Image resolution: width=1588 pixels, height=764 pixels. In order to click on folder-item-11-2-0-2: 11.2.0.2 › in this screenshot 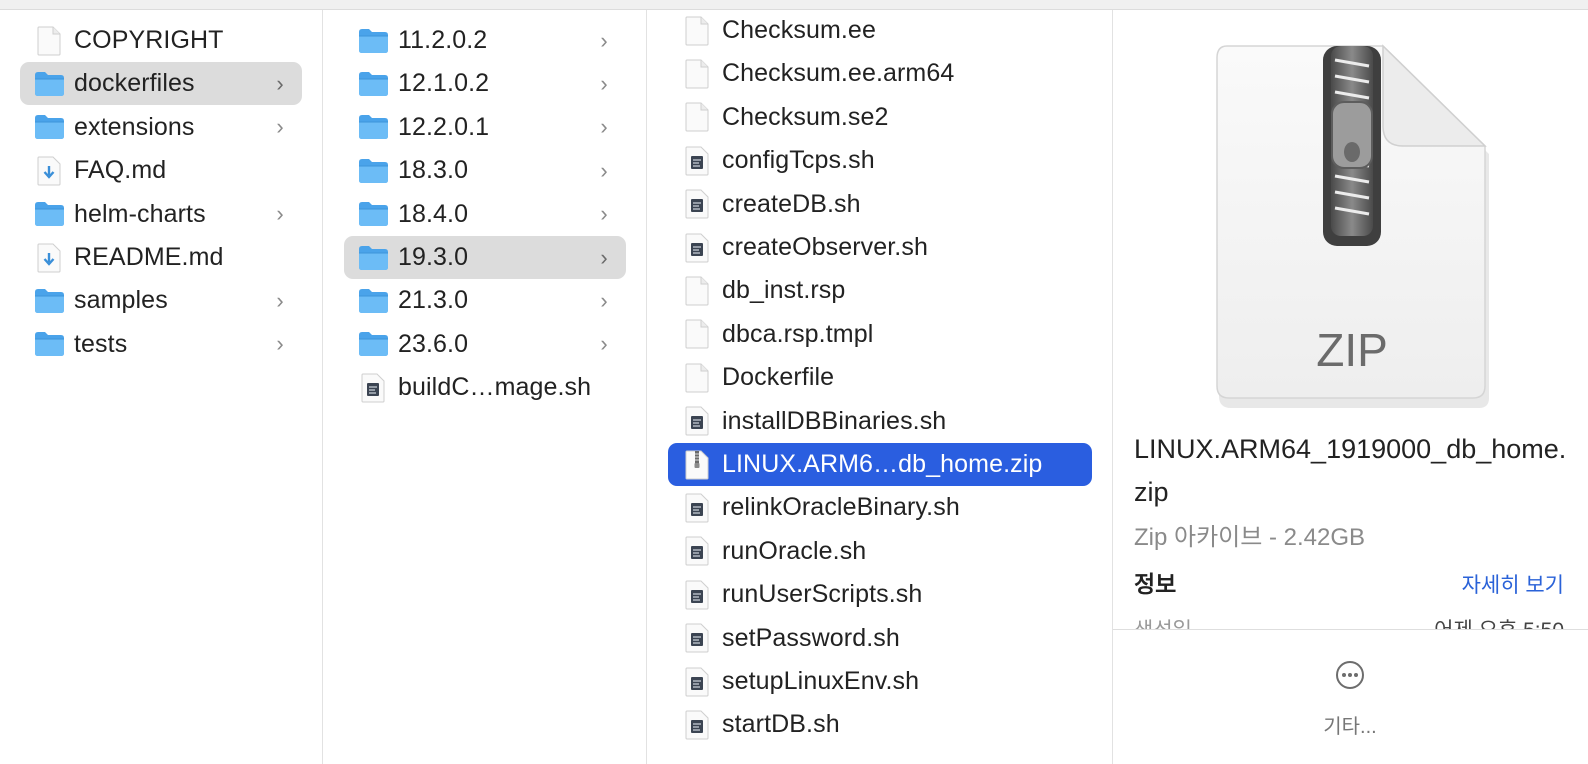, I will do `click(485, 40)`.